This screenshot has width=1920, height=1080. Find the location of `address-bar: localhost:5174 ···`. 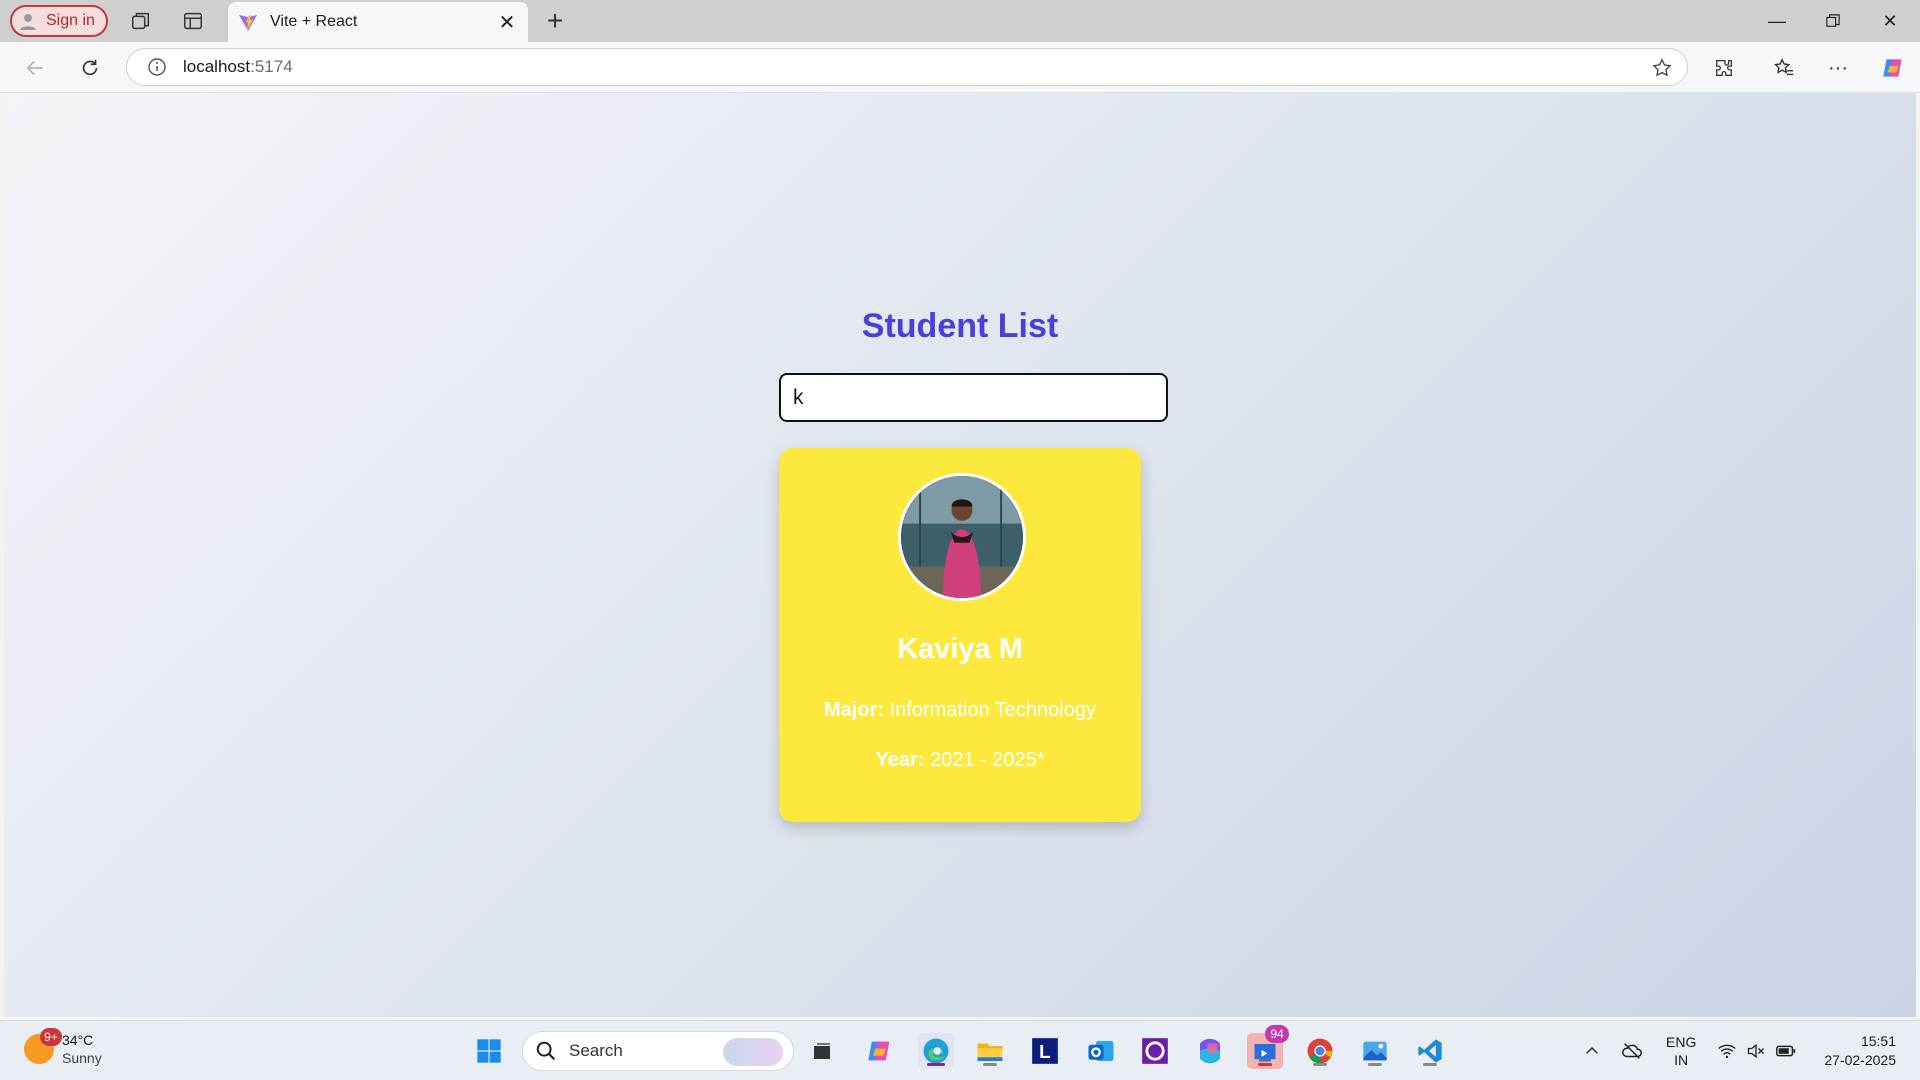

address-bar: localhost:5174 ··· is located at coordinates (960, 67).